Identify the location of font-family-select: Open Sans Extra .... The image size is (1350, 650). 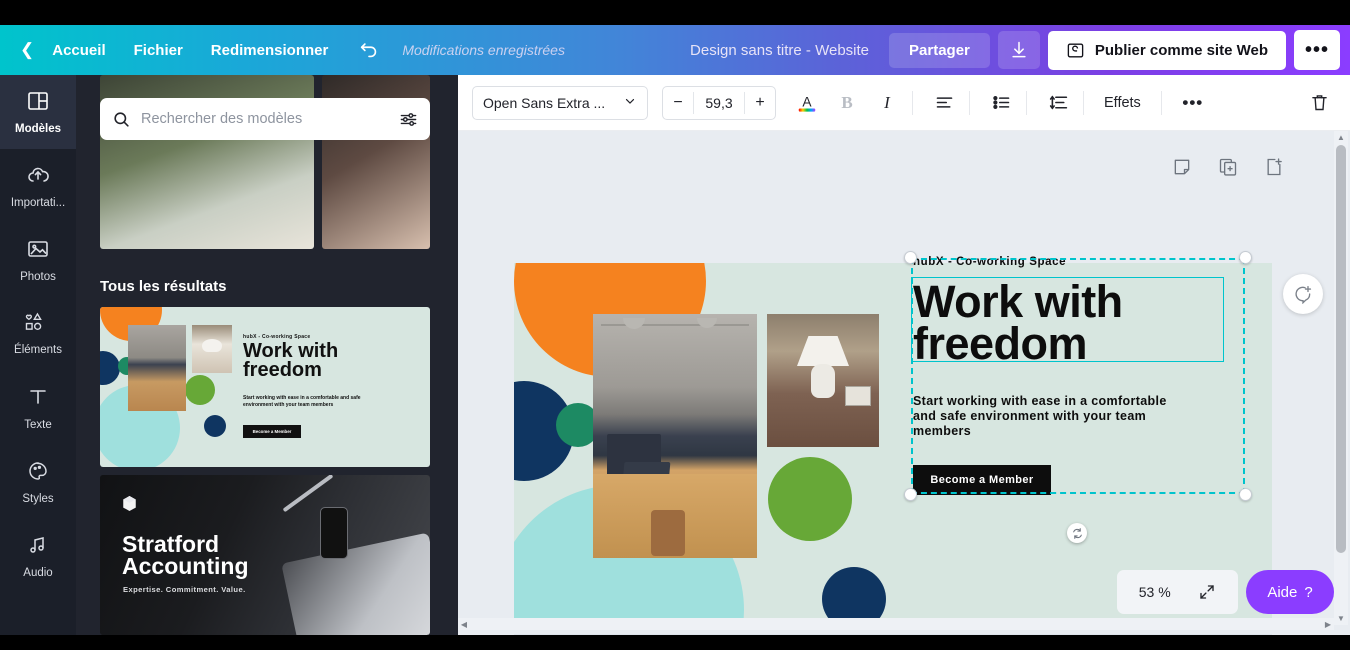
(560, 102).